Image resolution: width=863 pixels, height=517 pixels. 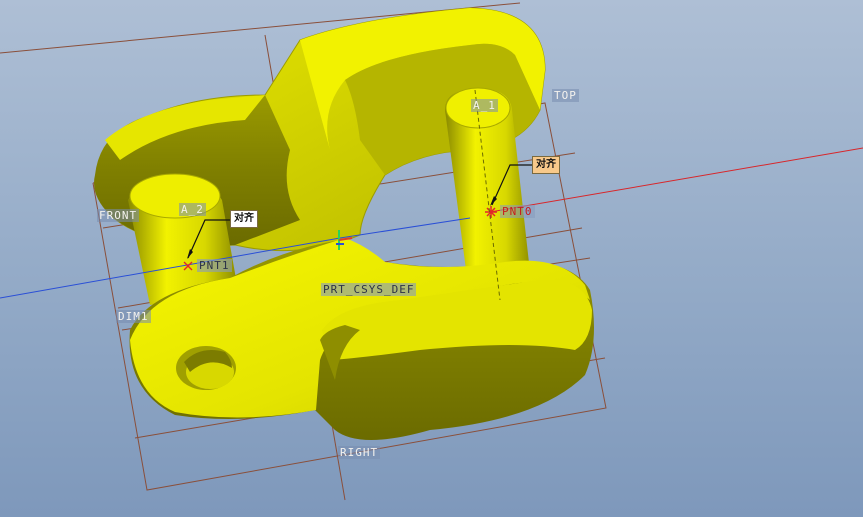 I want to click on datum-right-label: RIGHT, so click(x=359, y=452).